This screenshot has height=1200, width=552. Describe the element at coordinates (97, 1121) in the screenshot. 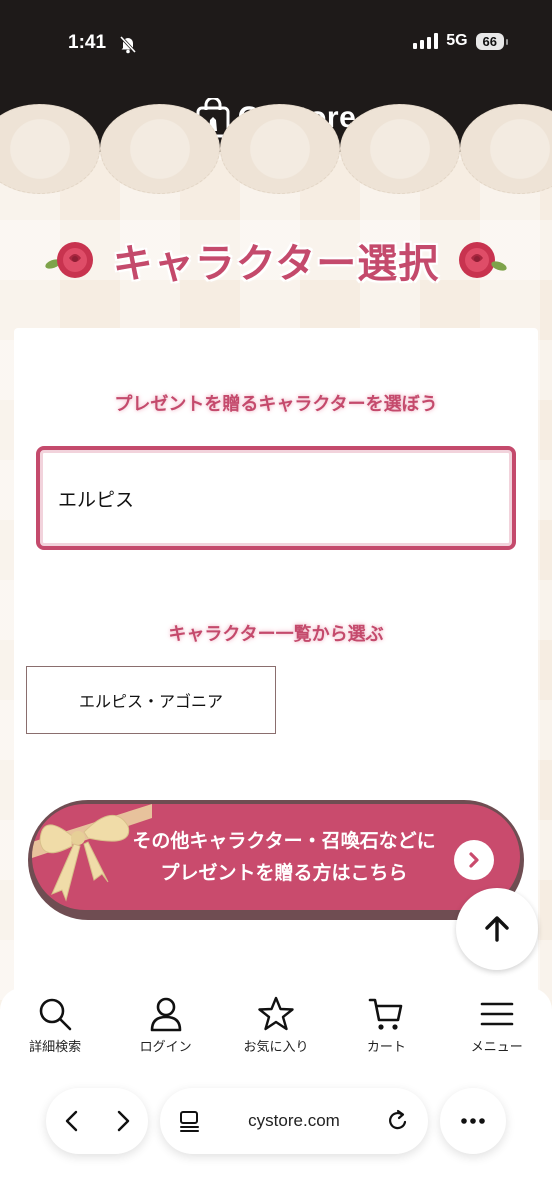

I see `browser-history-controls` at that location.